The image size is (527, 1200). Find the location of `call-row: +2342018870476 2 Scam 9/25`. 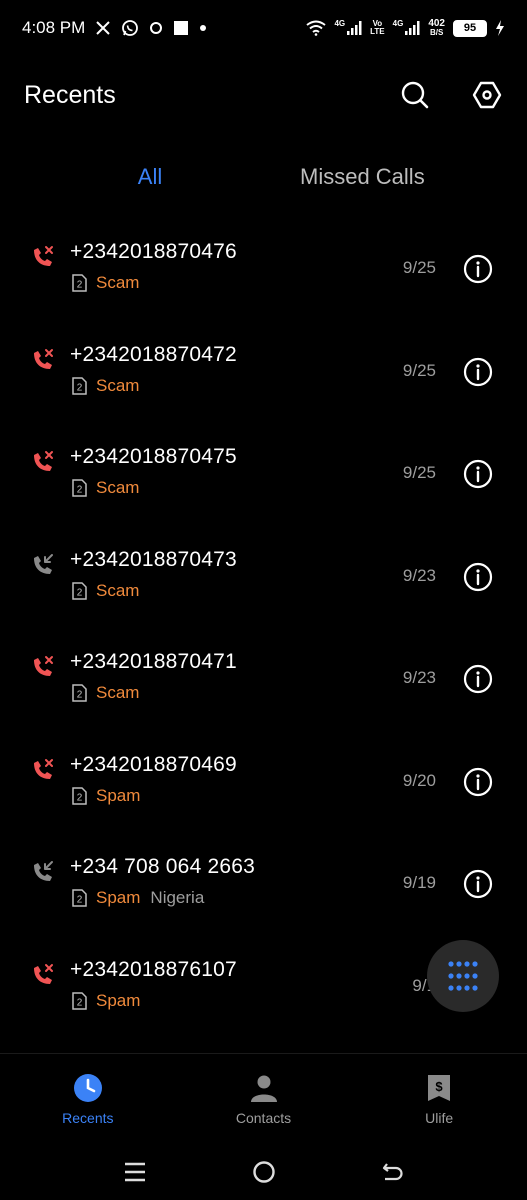

call-row: +2342018870476 2 Scam 9/25 is located at coordinates (263, 273).